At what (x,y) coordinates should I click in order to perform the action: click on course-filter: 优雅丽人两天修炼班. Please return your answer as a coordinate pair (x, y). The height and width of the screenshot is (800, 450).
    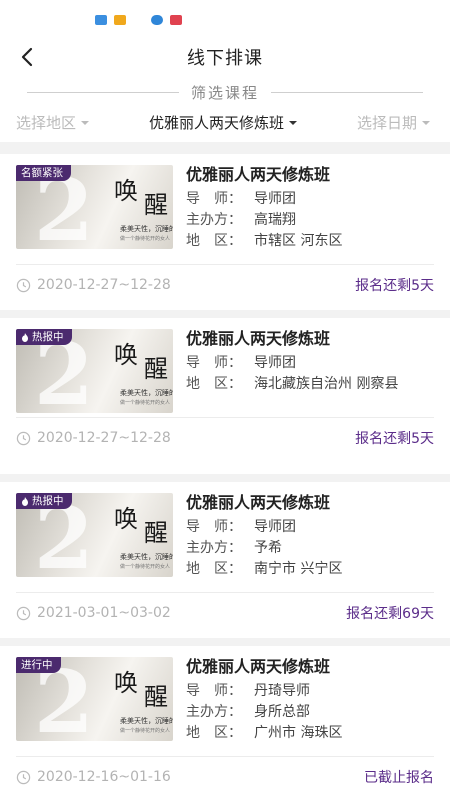
    Looking at the image, I should click on (223, 122).